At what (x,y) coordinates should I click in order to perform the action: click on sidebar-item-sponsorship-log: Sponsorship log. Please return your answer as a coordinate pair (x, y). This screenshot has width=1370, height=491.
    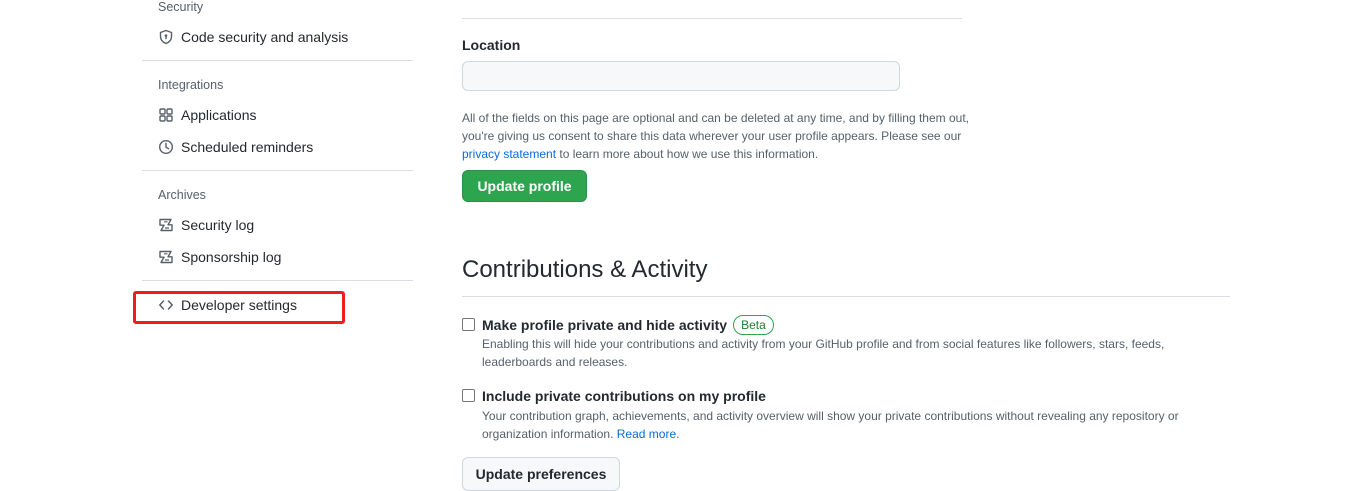
    Looking at the image, I should click on (277, 257).